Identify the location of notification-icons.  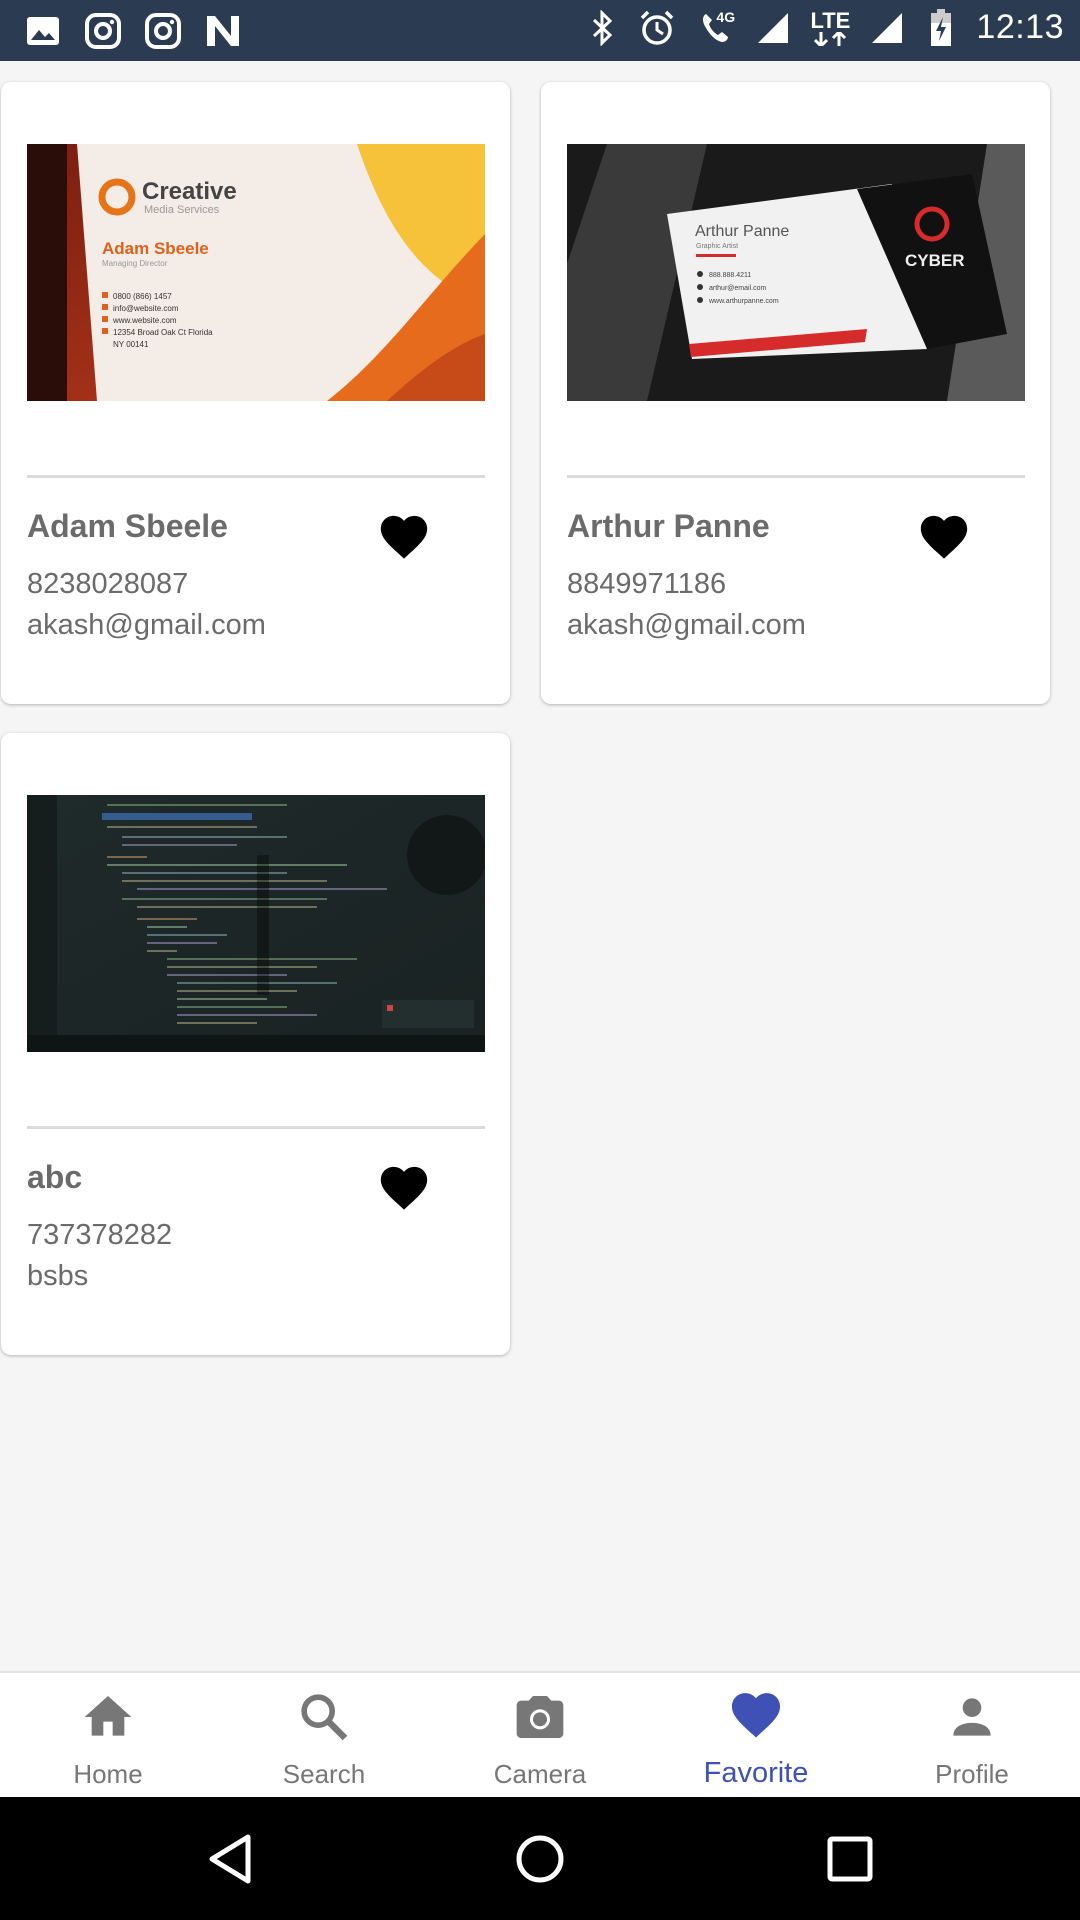
(133, 31).